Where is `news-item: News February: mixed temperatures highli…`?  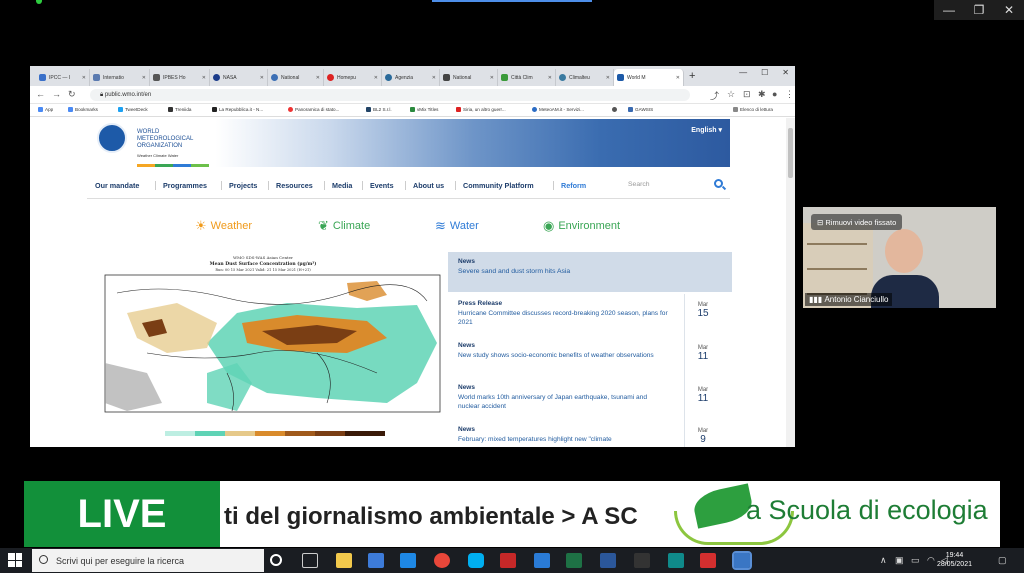
news-item: News February: mixed temperatures highli… is located at coordinates (563, 435).